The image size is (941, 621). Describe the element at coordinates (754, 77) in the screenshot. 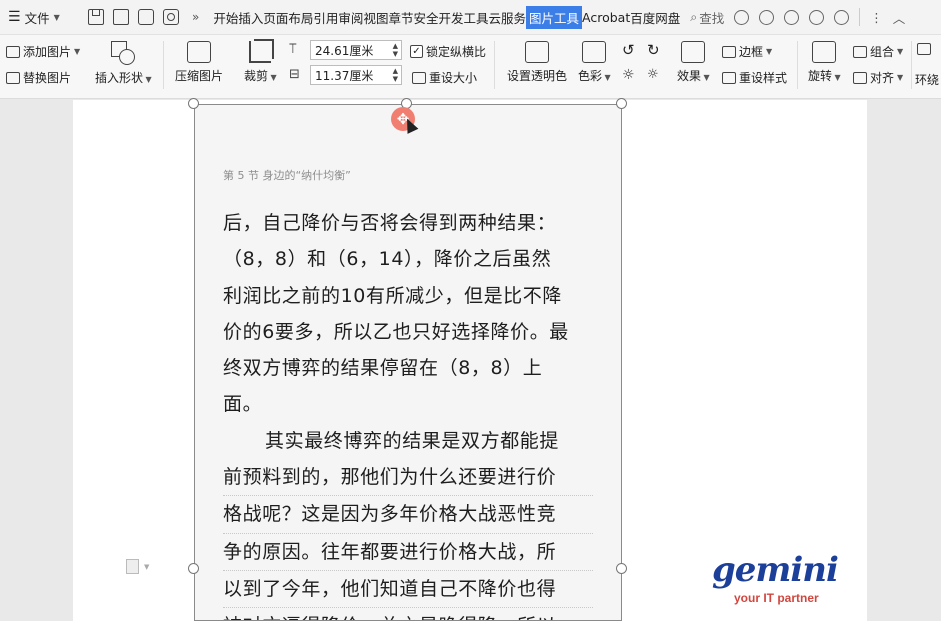

I see `reset-style-button: 重设样式` at that location.